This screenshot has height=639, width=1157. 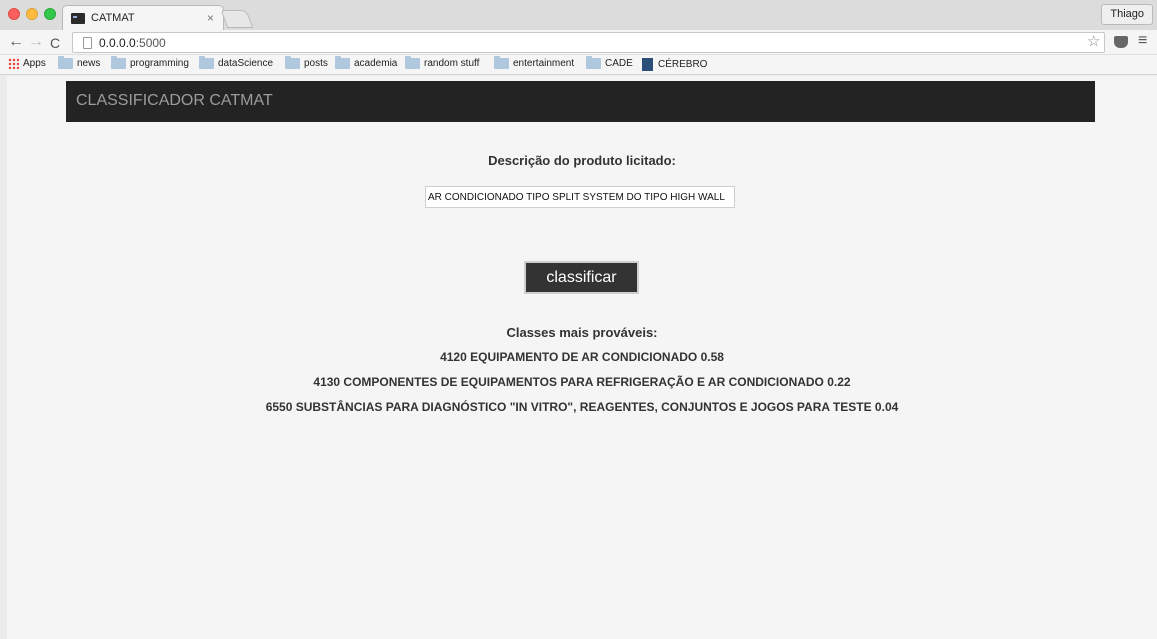 What do you see at coordinates (316, 63) in the screenshot?
I see `bookmark-label: posts` at bounding box center [316, 63].